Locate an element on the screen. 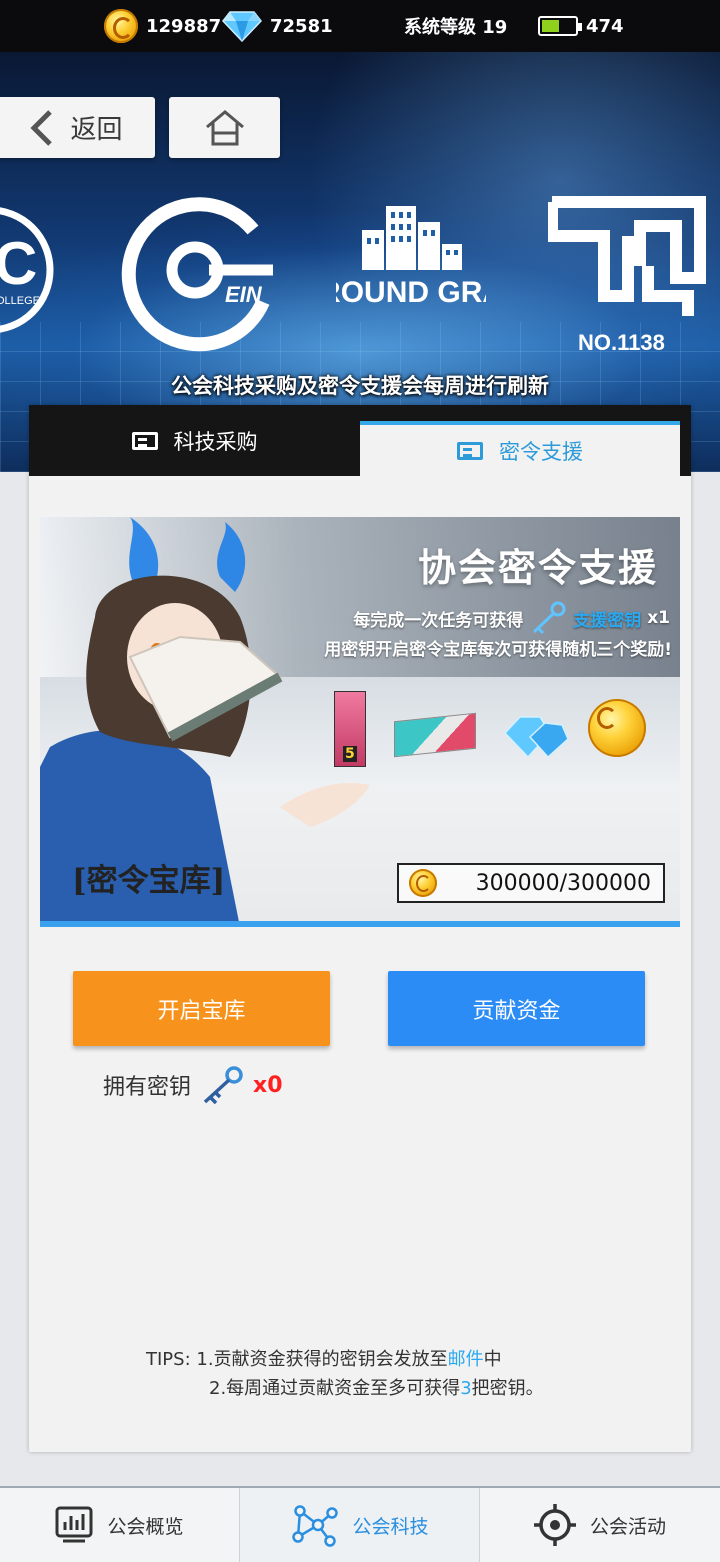 The height and width of the screenshot is (1562, 720). reward-tickets is located at coordinates (435, 735).